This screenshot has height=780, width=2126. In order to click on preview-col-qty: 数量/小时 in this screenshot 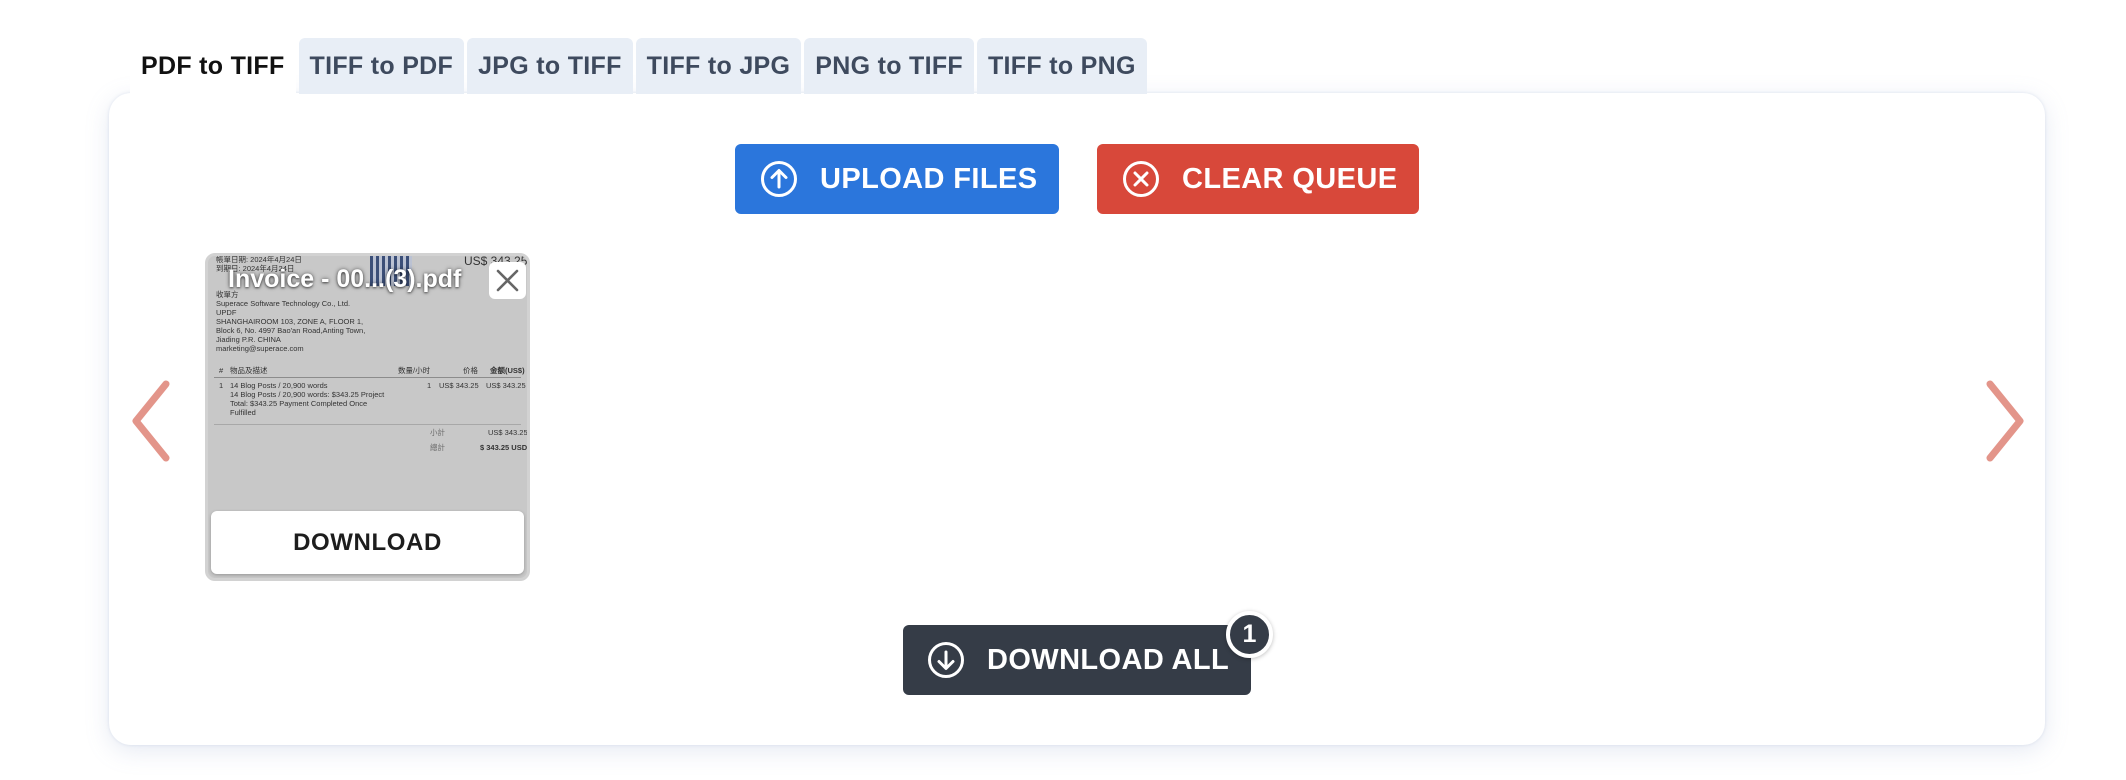, I will do `click(414, 370)`.